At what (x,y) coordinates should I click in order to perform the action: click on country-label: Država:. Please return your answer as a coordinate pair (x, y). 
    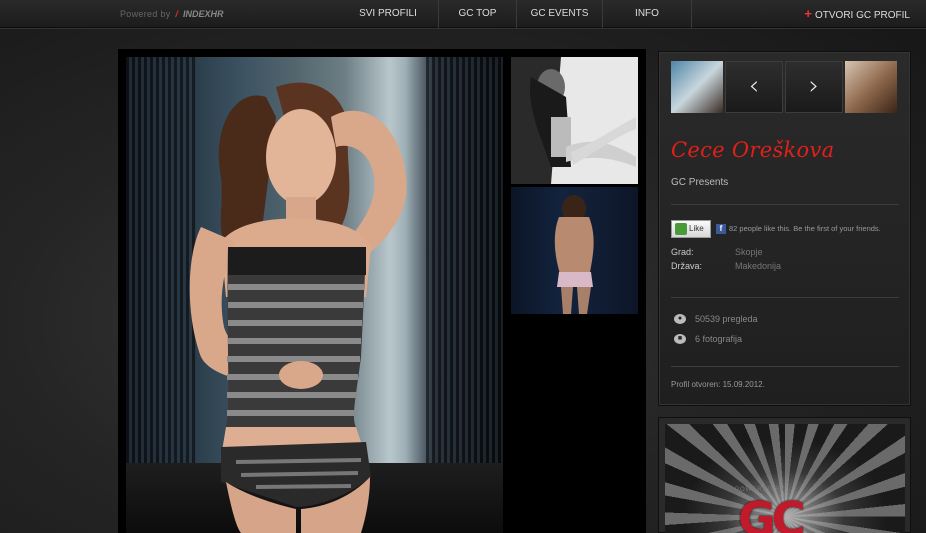
    Looking at the image, I should click on (687, 266).